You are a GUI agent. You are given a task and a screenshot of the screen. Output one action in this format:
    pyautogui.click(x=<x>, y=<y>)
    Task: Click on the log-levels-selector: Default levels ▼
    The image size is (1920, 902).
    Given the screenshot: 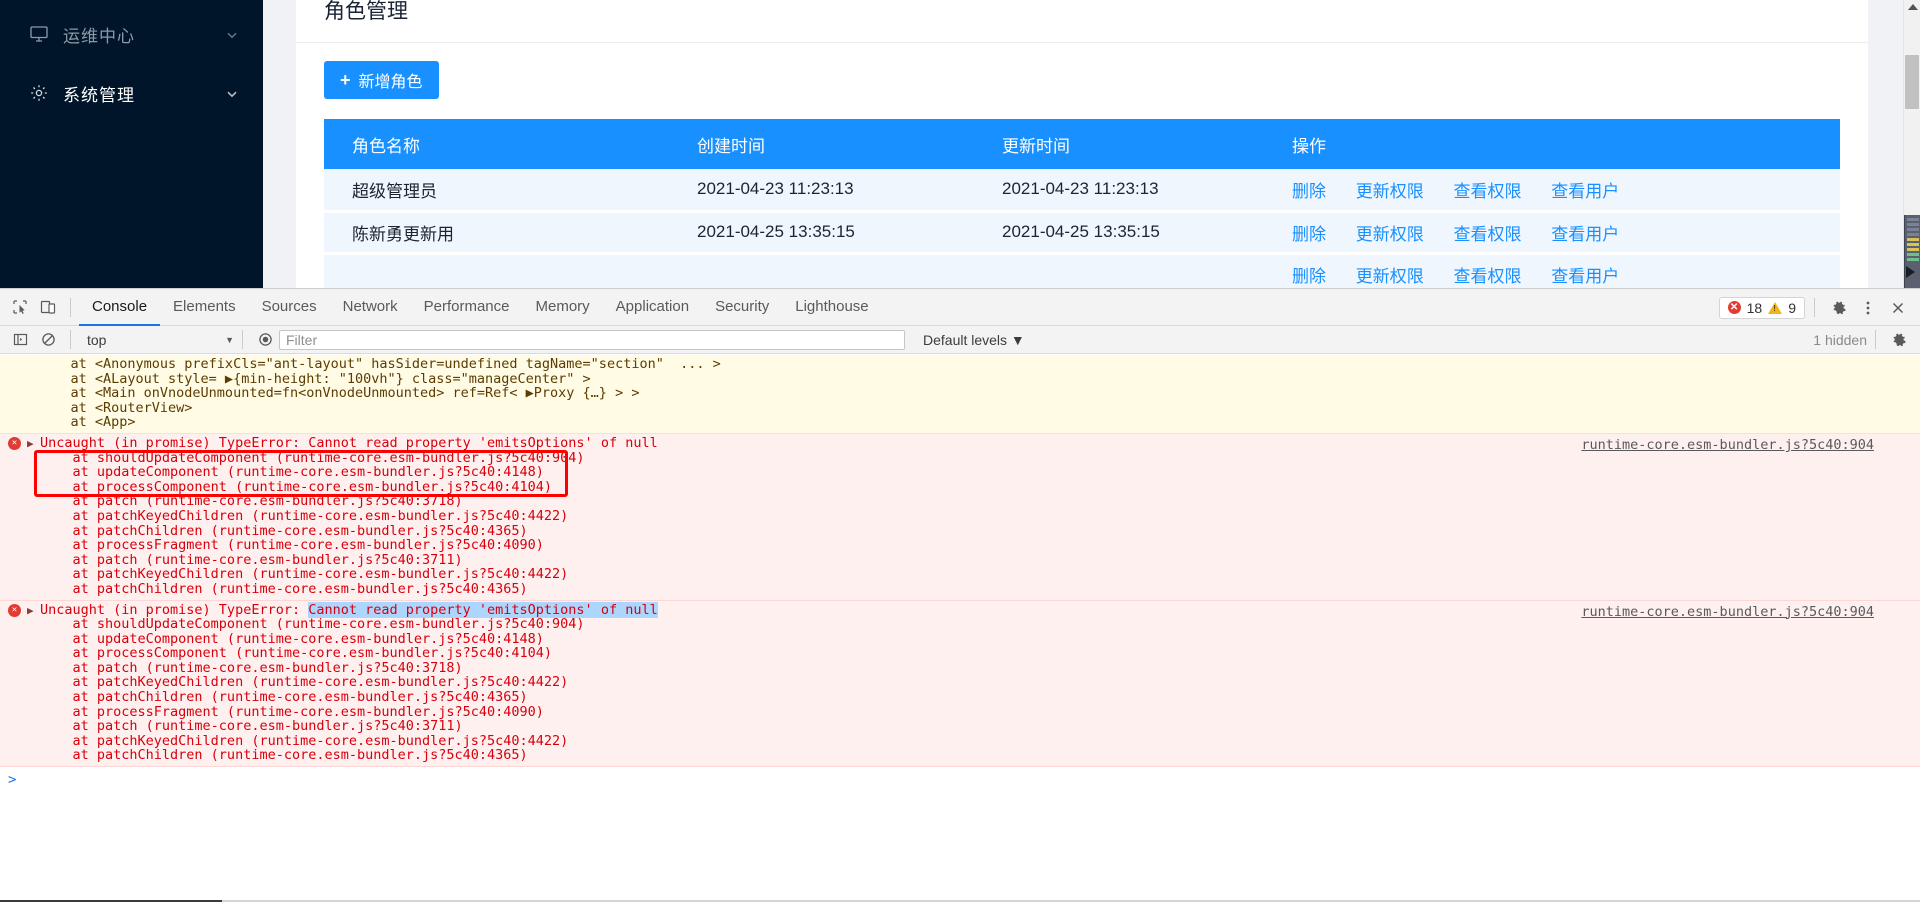 What is the action you would take?
    pyautogui.click(x=974, y=340)
    